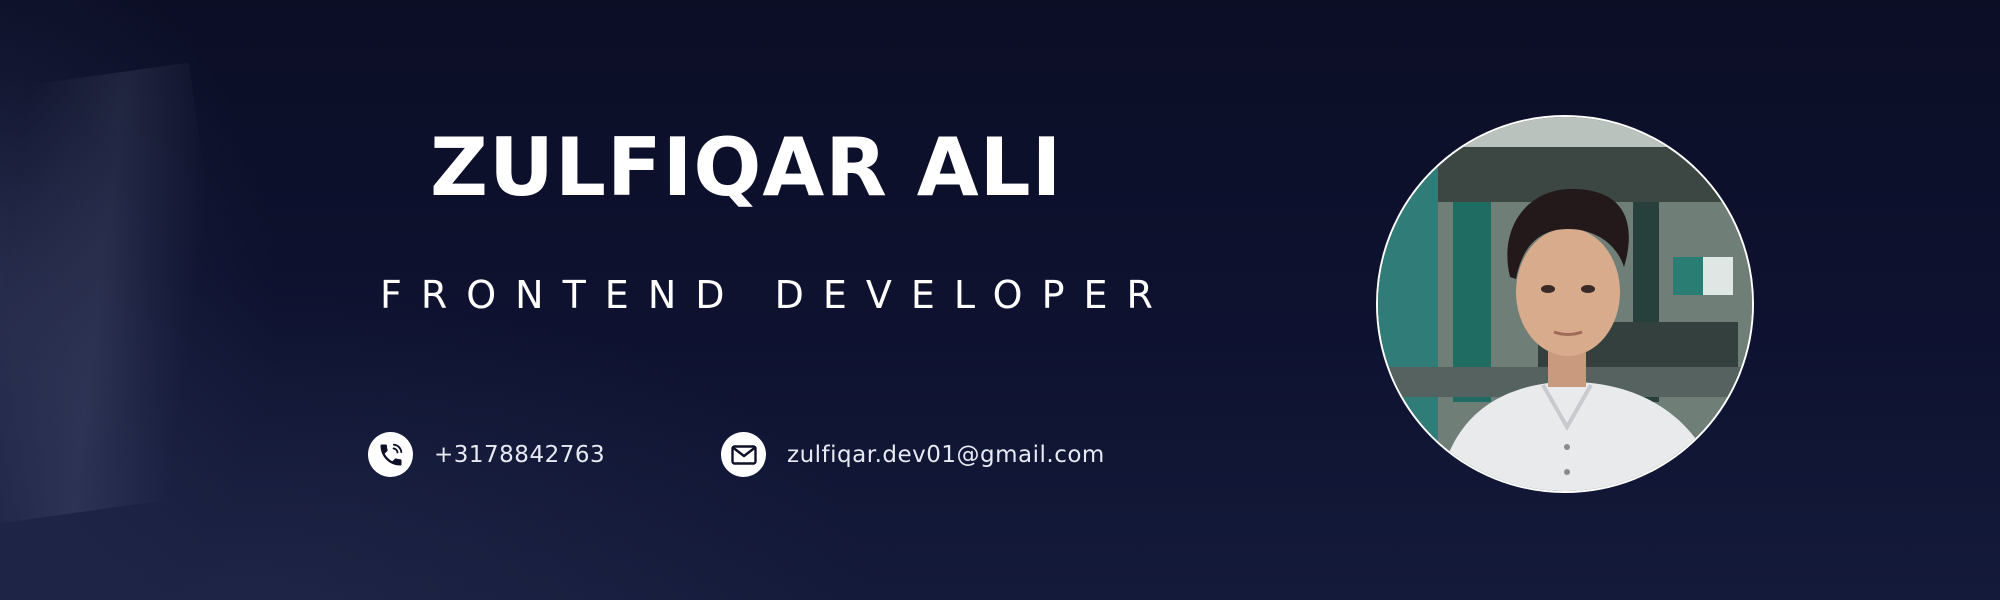 The width and height of the screenshot is (2000, 600). I want to click on background-sheen, so click(124, 295).